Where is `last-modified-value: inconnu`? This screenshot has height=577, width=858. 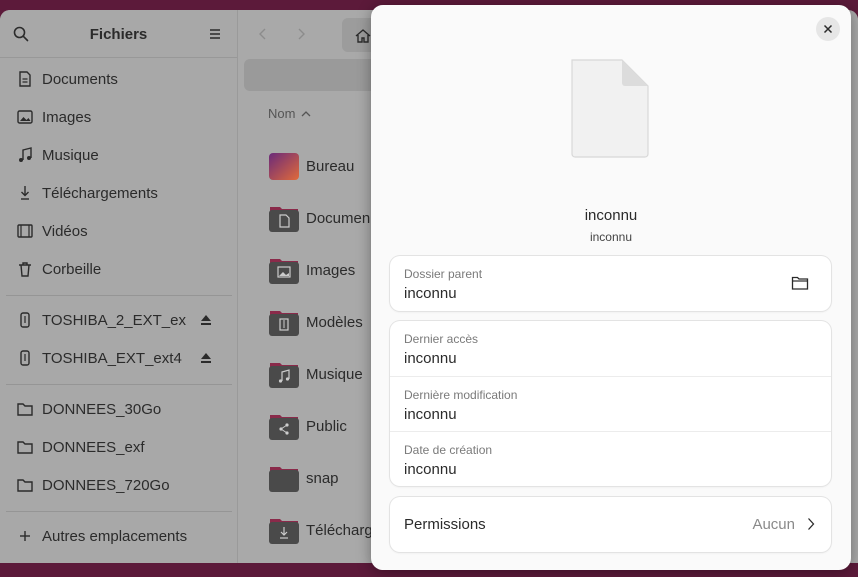
last-modified-value: inconnu is located at coordinates (430, 414).